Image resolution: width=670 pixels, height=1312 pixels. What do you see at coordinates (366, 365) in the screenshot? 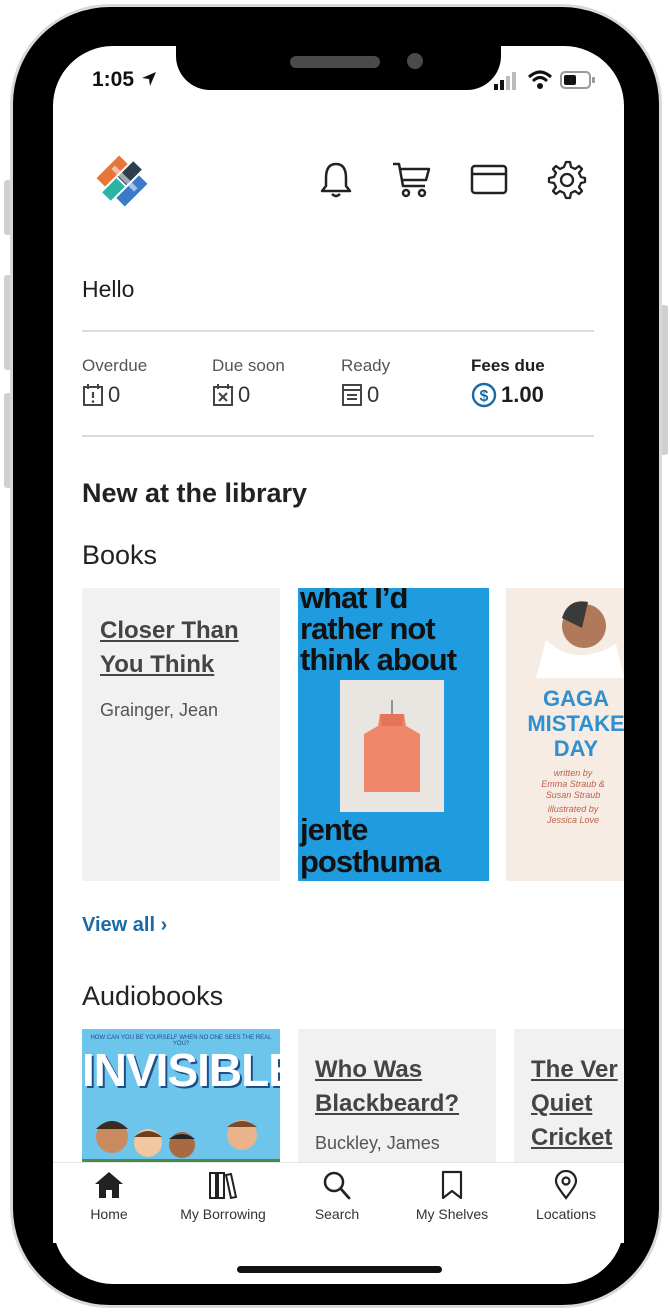
I see `stat-label: Ready` at bounding box center [366, 365].